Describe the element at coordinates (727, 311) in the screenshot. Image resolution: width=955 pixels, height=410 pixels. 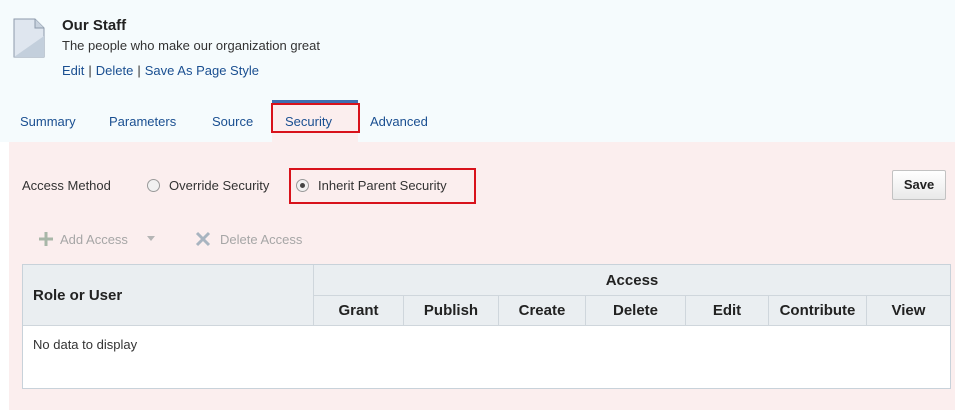
I see `edit-header: Edit` at that location.